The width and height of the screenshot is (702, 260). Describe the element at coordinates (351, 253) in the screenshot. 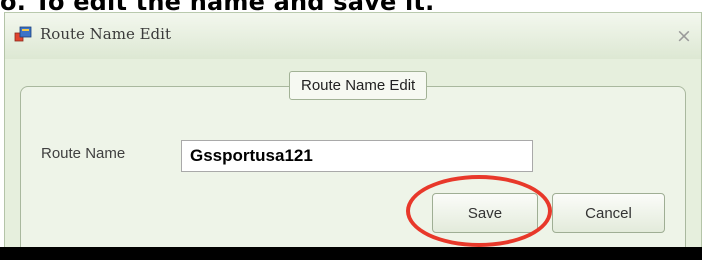

I see `bottom-border` at that location.